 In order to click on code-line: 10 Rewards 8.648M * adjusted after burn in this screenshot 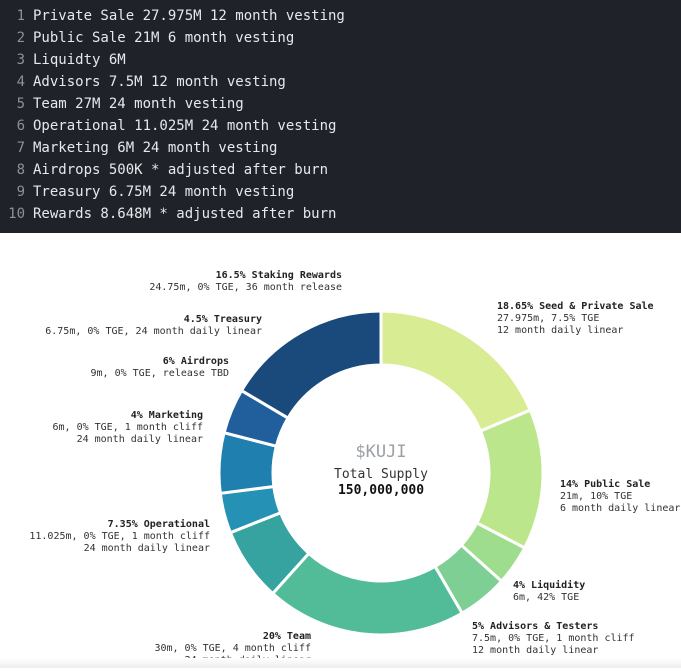, I will do `click(168, 214)`.